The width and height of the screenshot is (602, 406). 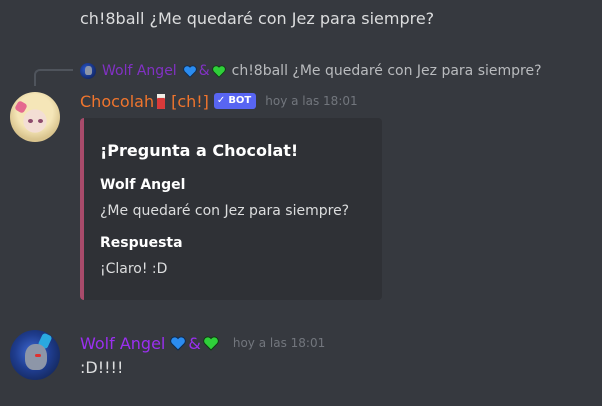 What do you see at coordinates (202, 343) in the screenshot?
I see `message-header: Wolf Angel & hoy a las 18:01` at bounding box center [202, 343].